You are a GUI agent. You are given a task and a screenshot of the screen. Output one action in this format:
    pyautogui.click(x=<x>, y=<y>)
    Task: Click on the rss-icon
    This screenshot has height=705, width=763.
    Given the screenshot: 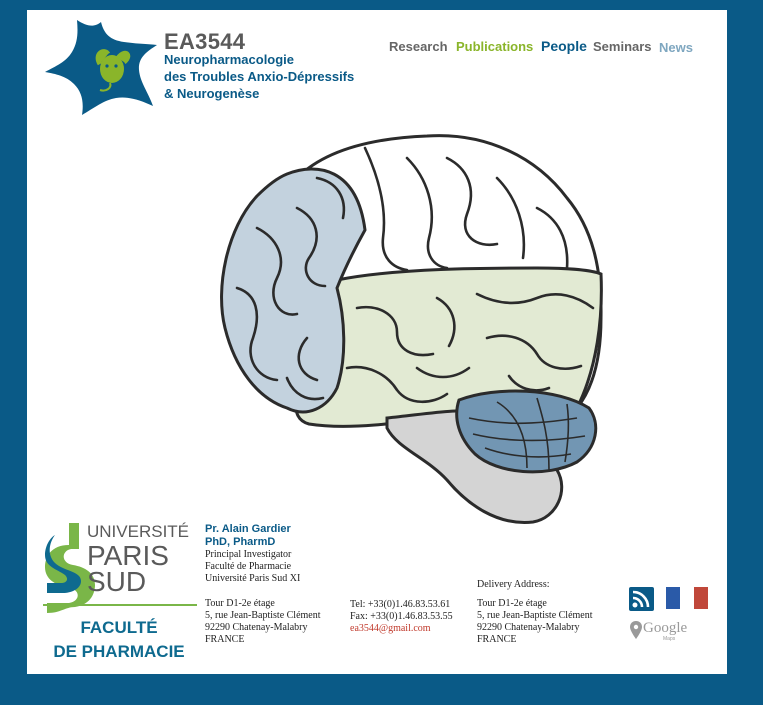 What is the action you would take?
    pyautogui.click(x=641, y=599)
    